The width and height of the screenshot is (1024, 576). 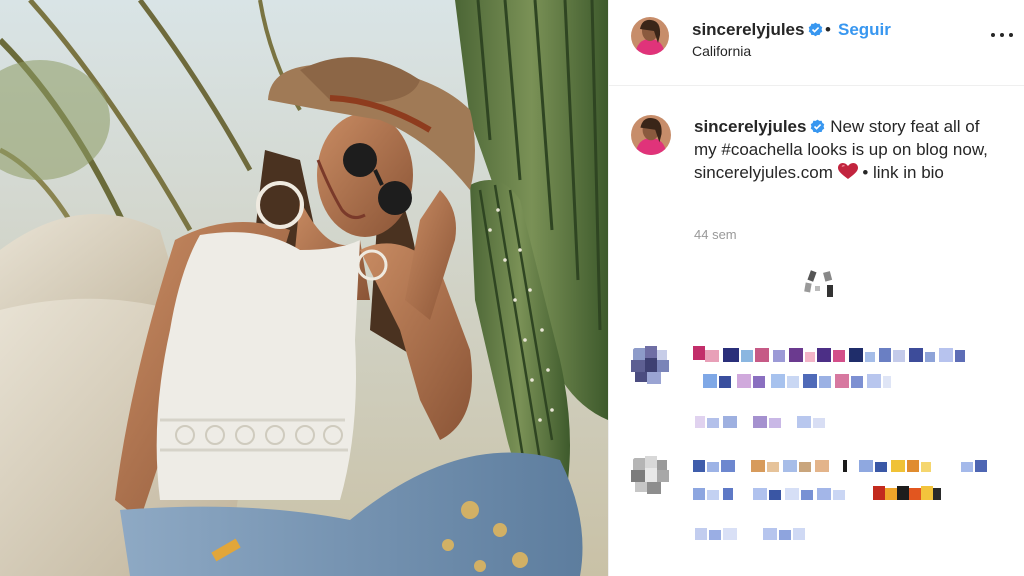 I want to click on loading-spinner-icon, so click(x=820, y=286).